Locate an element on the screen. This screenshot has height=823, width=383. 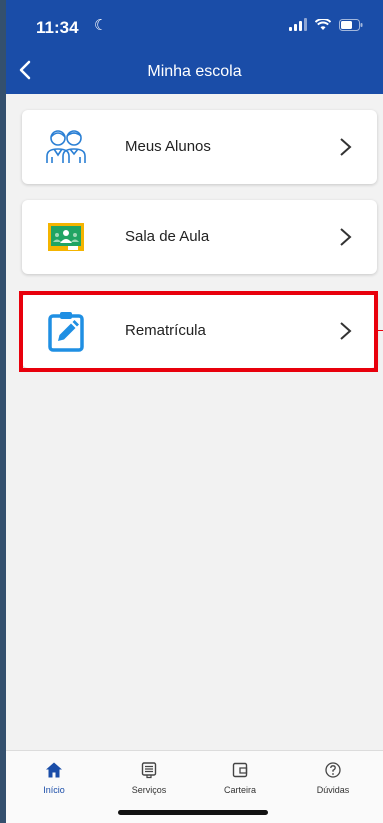
status-time: 11:34 is located at coordinates (57, 27).